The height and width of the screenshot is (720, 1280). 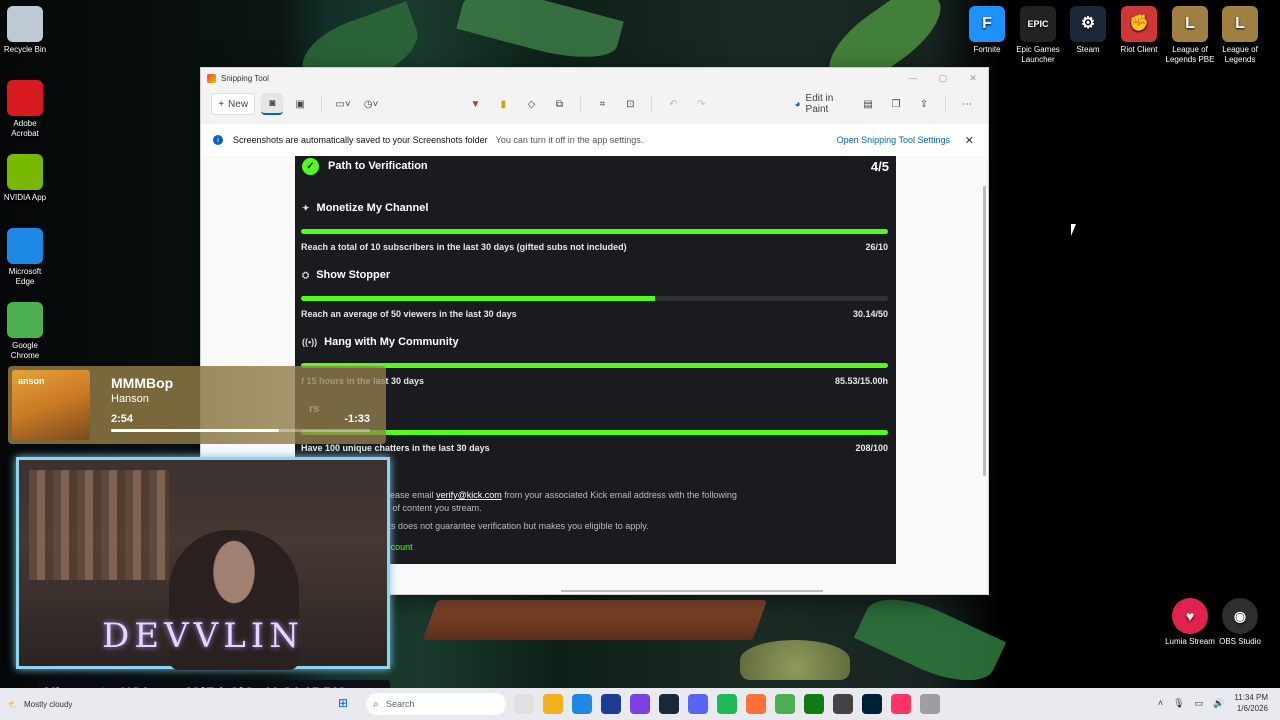 What do you see at coordinates (343, 104) in the screenshot?
I see `snip-shape-dropdown: ▭˅` at bounding box center [343, 104].